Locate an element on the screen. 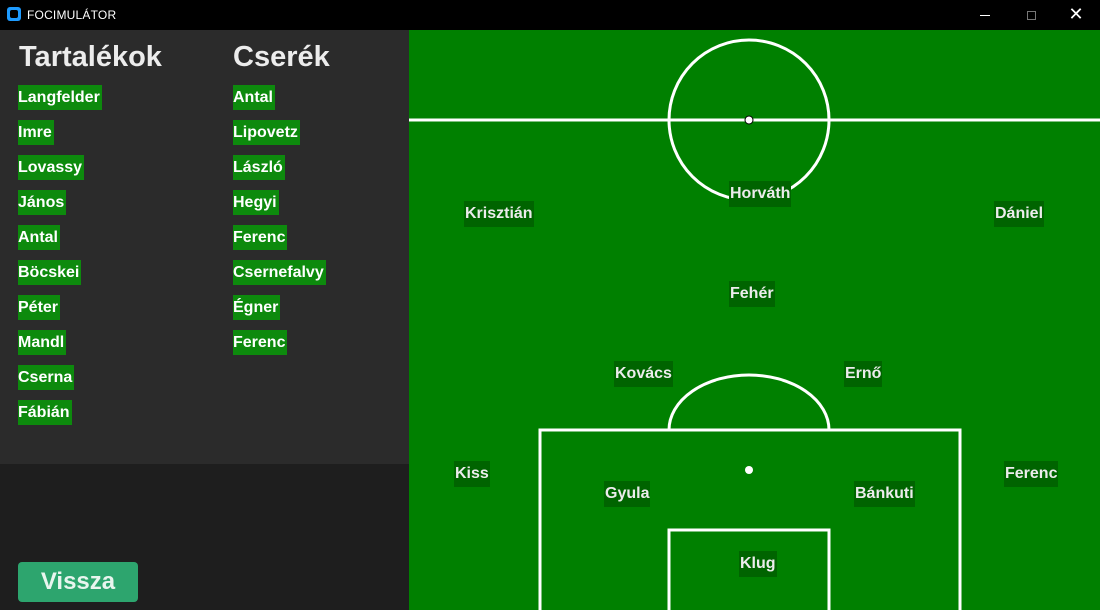  list-item: Imre is located at coordinates (36, 132).